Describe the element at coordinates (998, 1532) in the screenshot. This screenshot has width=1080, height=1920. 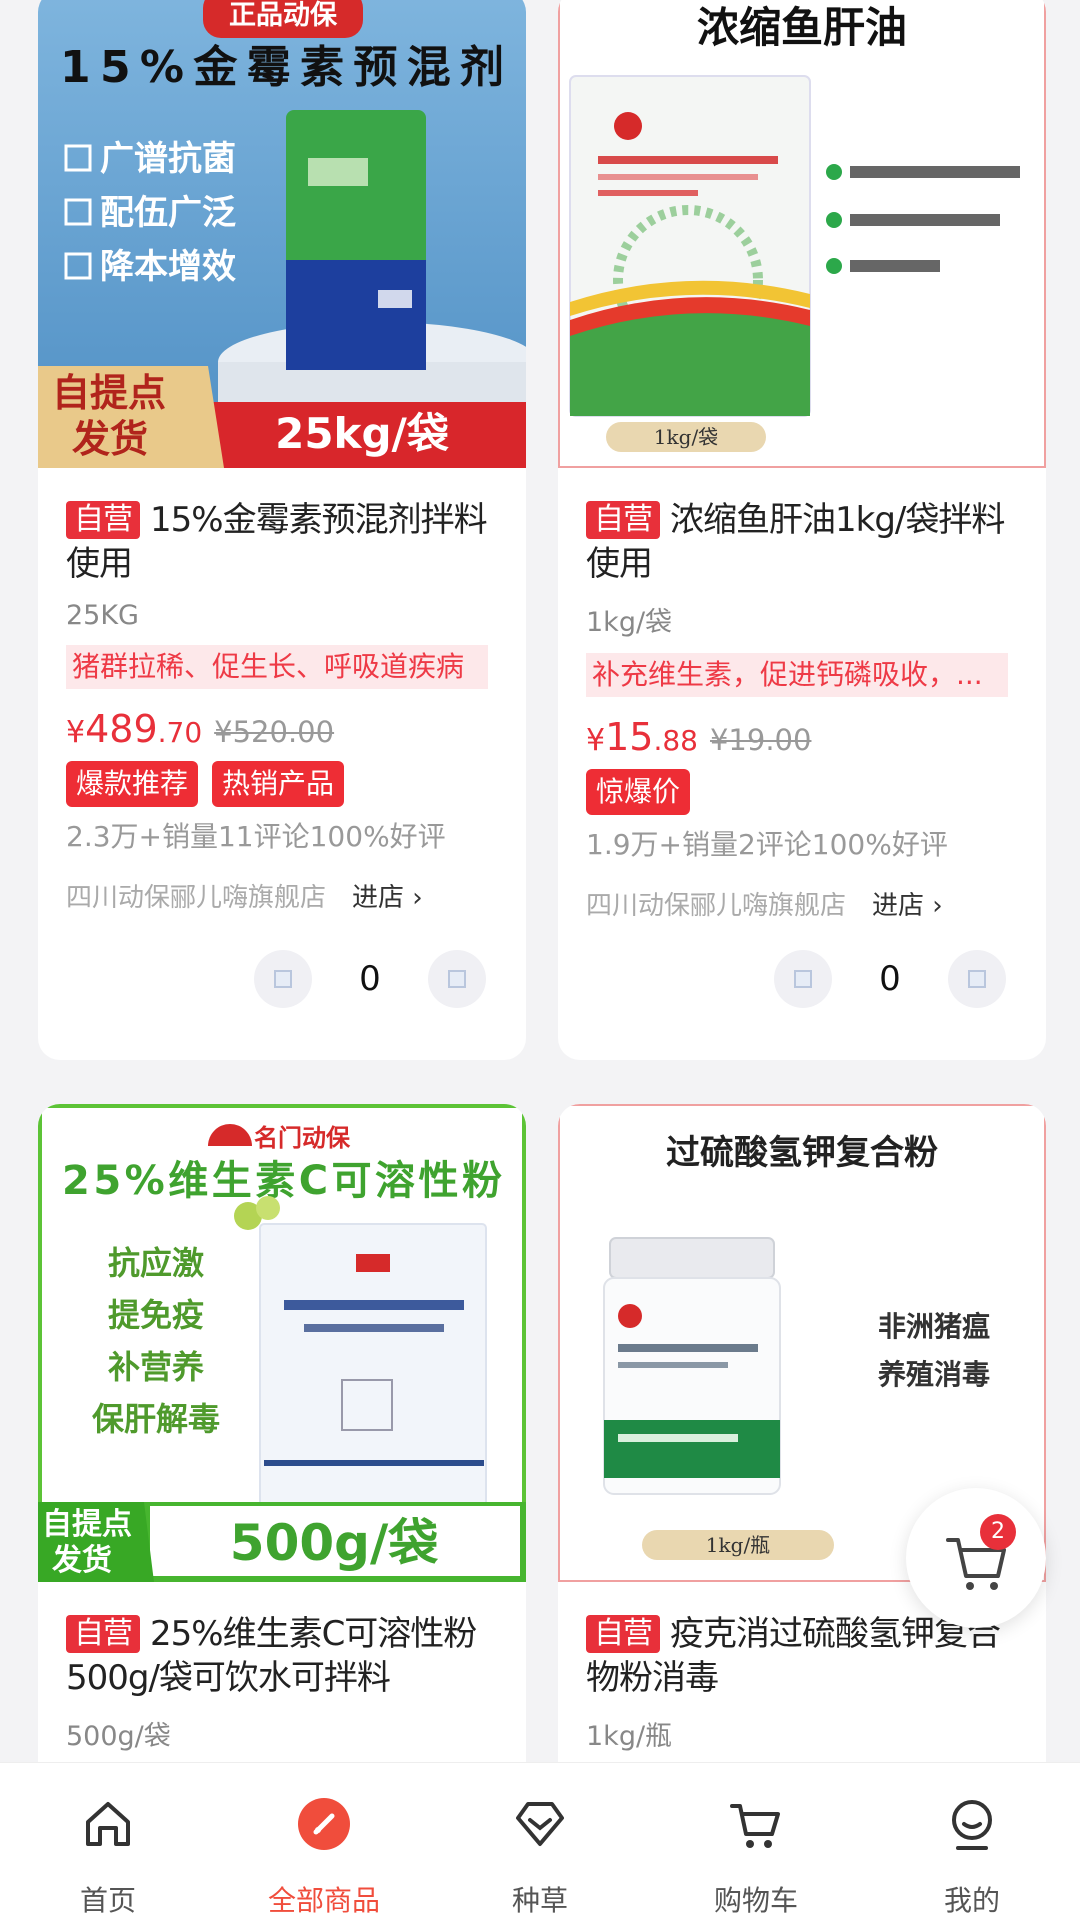
I see `cart-count-badge: 2` at that location.